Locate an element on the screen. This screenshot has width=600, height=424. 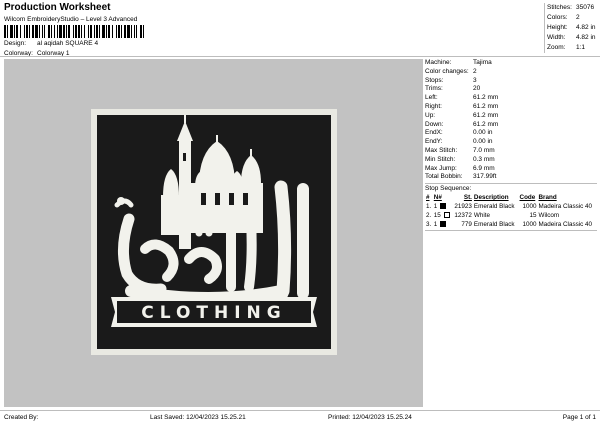
stat-row: Height: 4.82 in is located at coordinates (572, 28).